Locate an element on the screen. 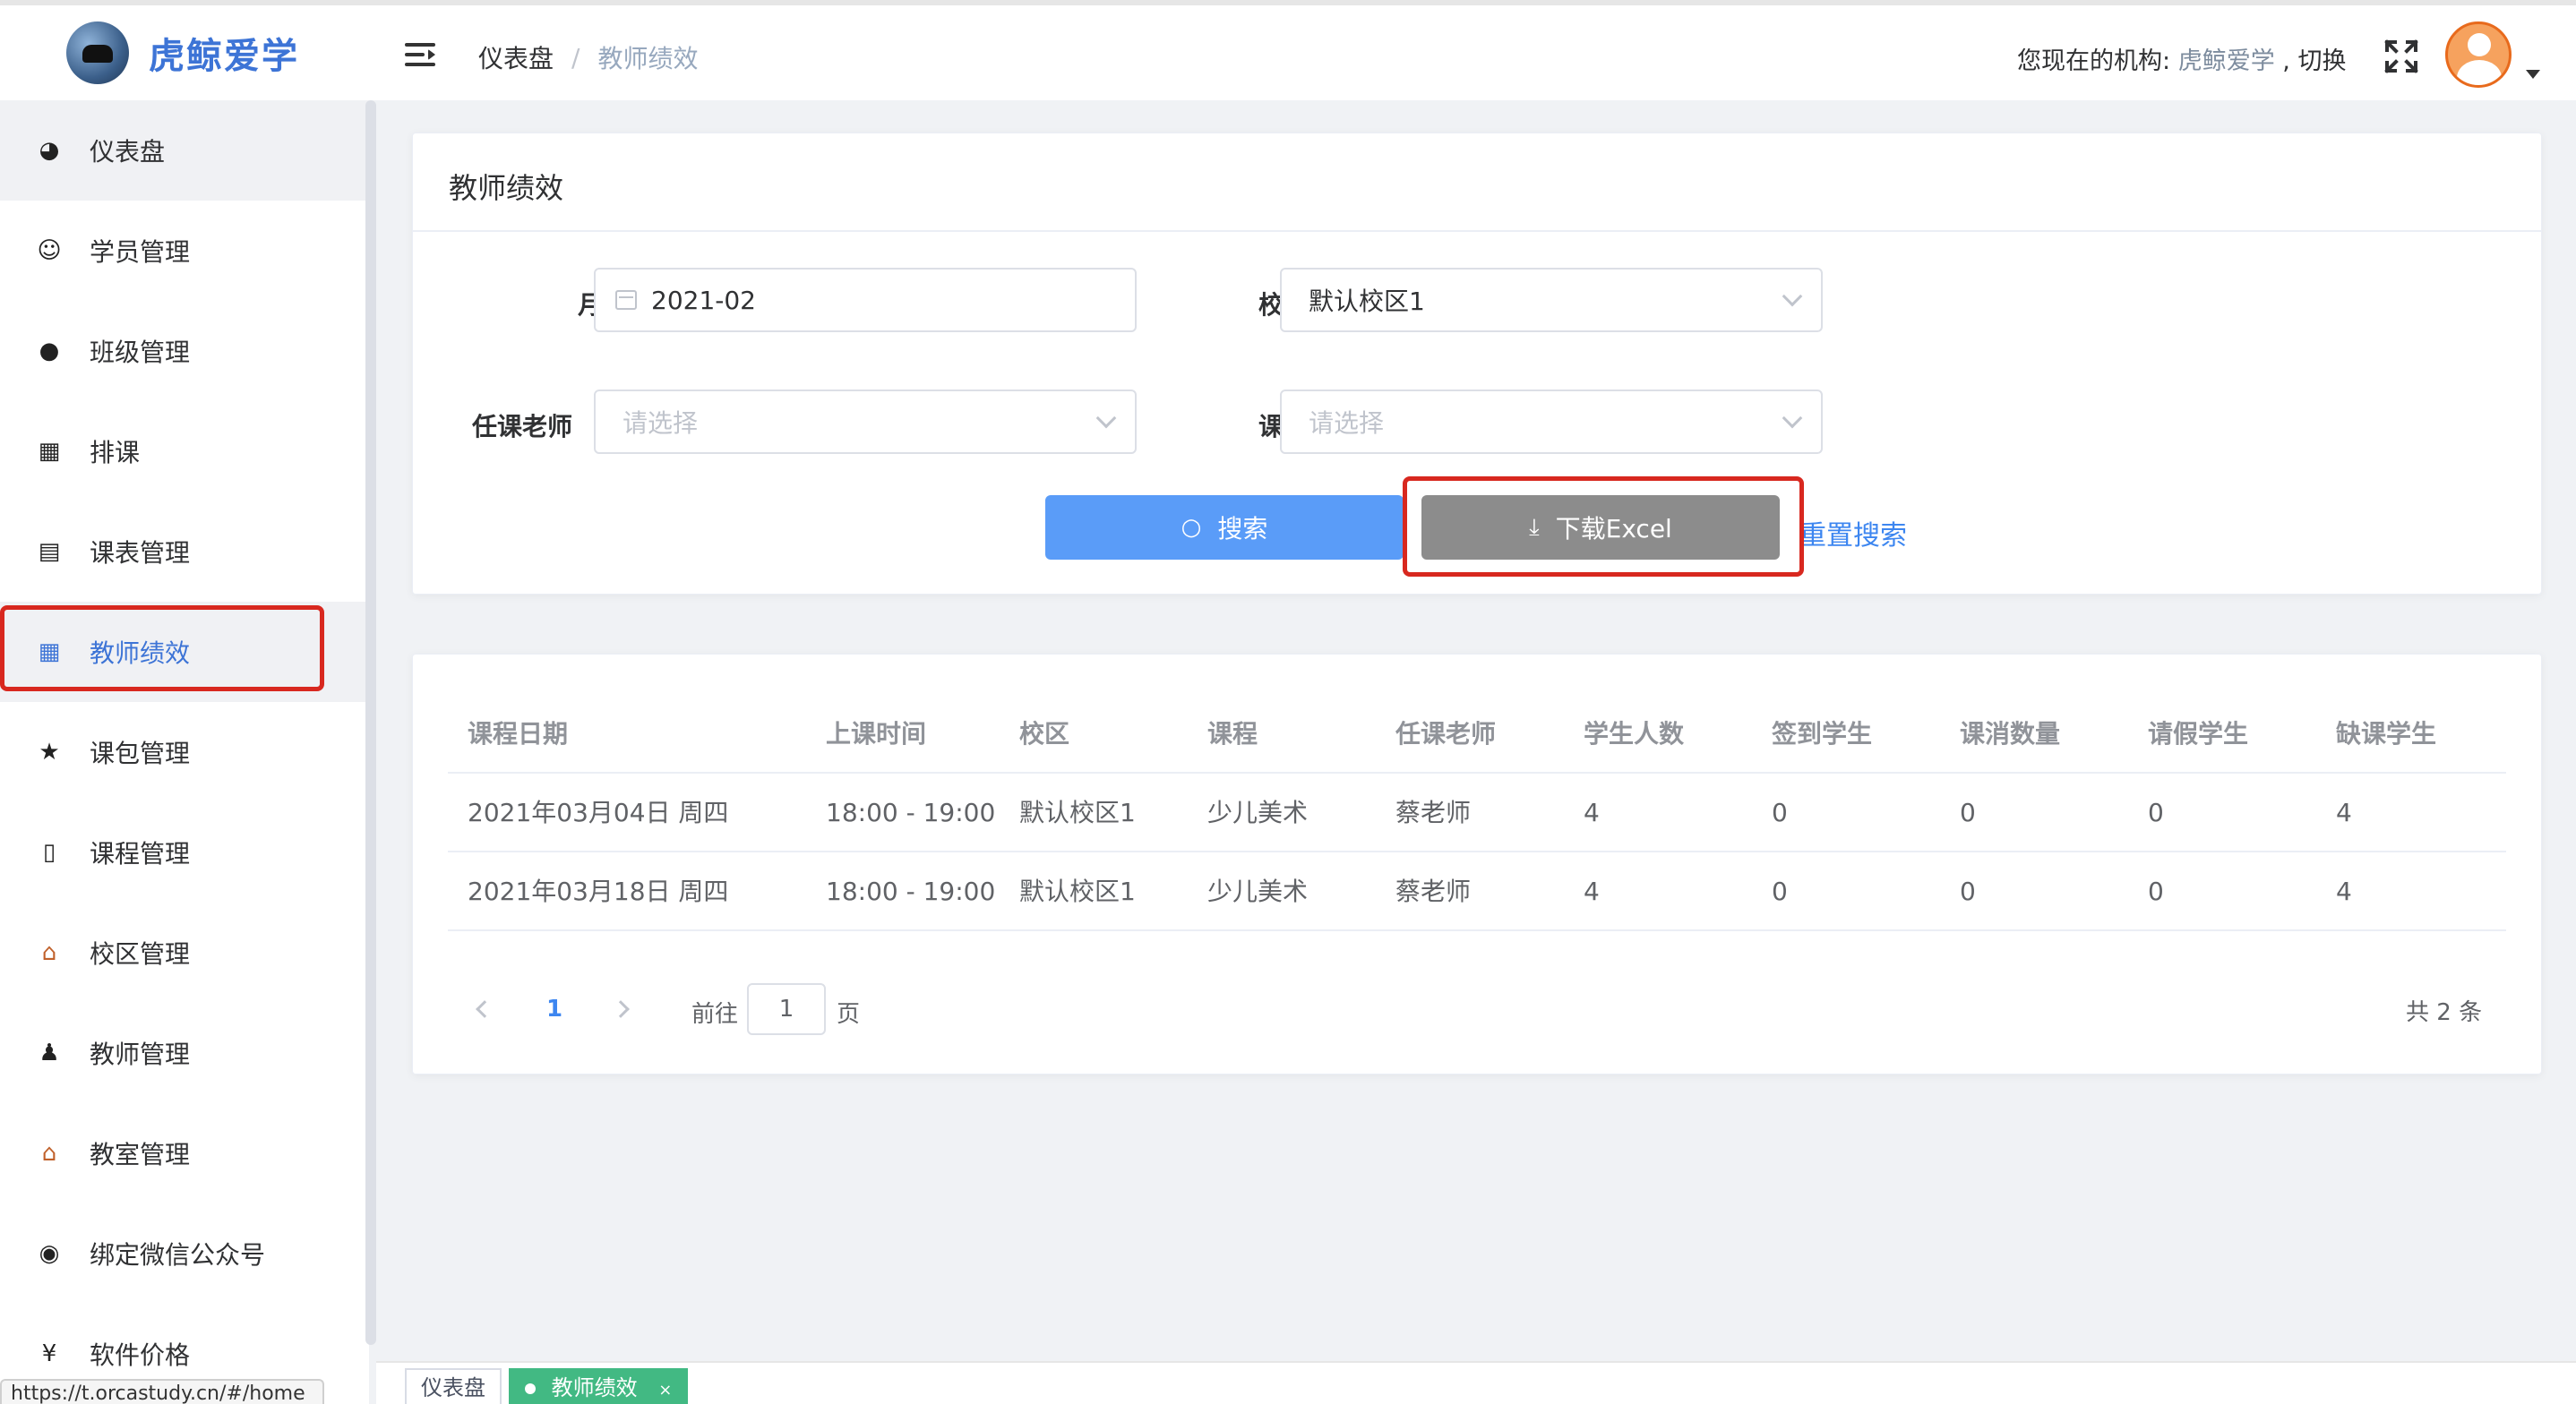 The width and height of the screenshot is (2576, 1404). book-icon: ▯ is located at coordinates (49, 852).